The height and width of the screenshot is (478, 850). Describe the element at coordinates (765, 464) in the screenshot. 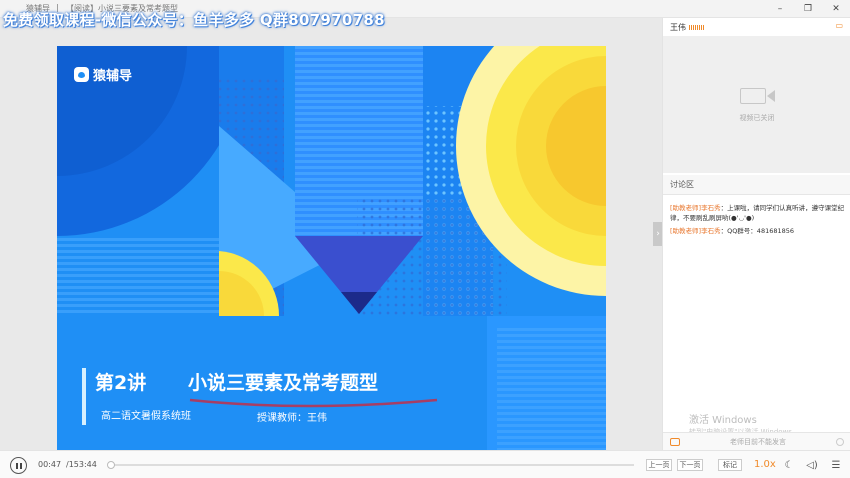

I see `playback-speed: 1.0x` at that location.